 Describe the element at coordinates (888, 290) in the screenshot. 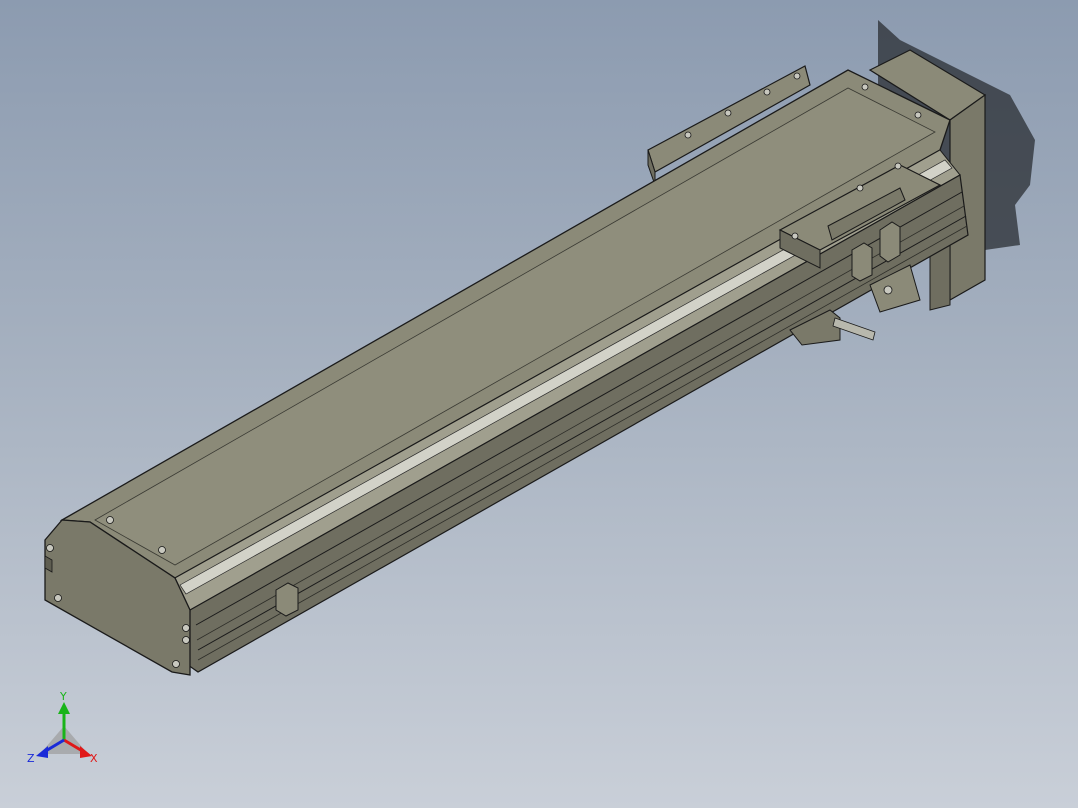

I see `coupling-screw` at that location.